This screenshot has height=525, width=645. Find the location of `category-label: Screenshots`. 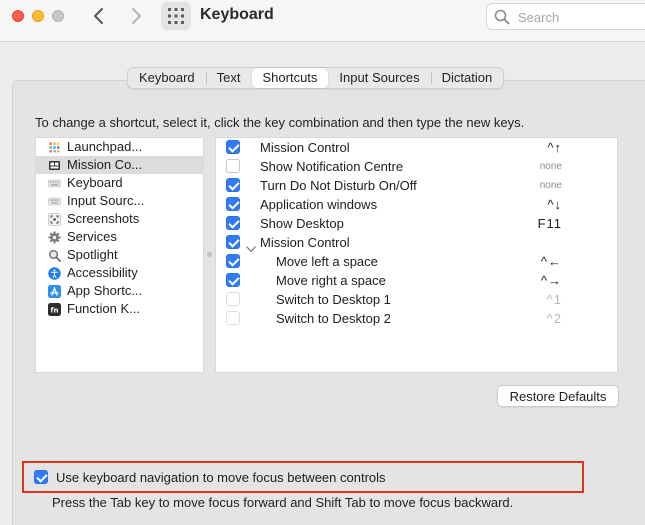

category-label: Screenshots is located at coordinates (103, 218).